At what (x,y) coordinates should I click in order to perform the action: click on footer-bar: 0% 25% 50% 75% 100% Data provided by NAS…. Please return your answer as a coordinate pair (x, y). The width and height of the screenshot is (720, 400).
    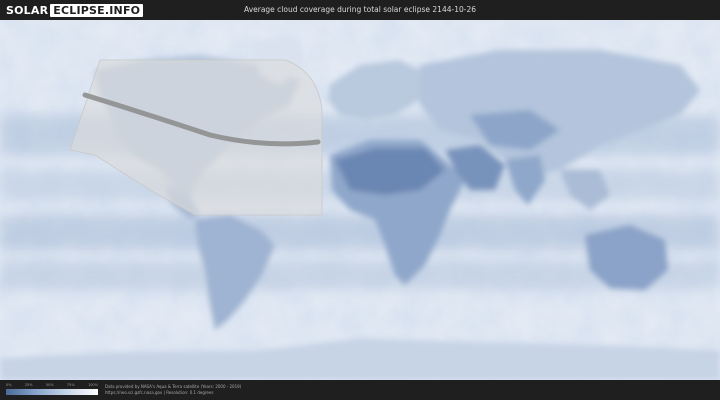
    Looking at the image, I should click on (360, 390).